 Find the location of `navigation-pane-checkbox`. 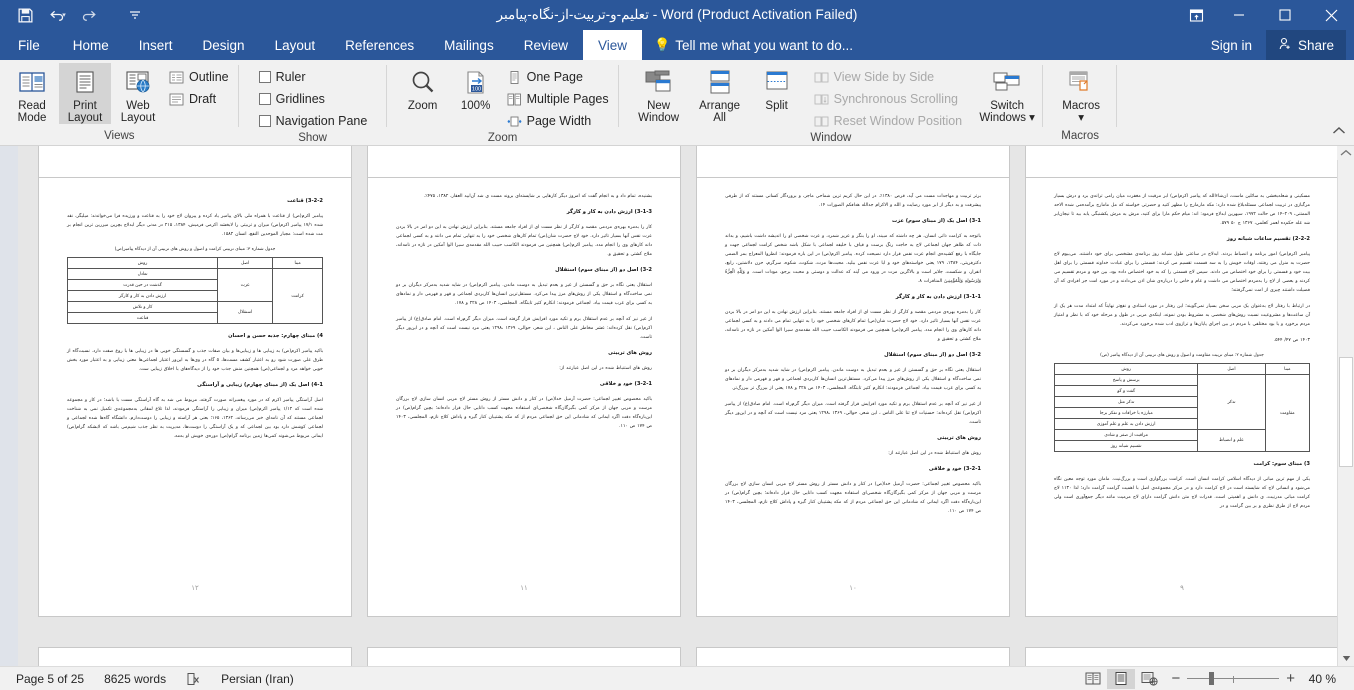

navigation-pane-checkbox is located at coordinates (264, 121).